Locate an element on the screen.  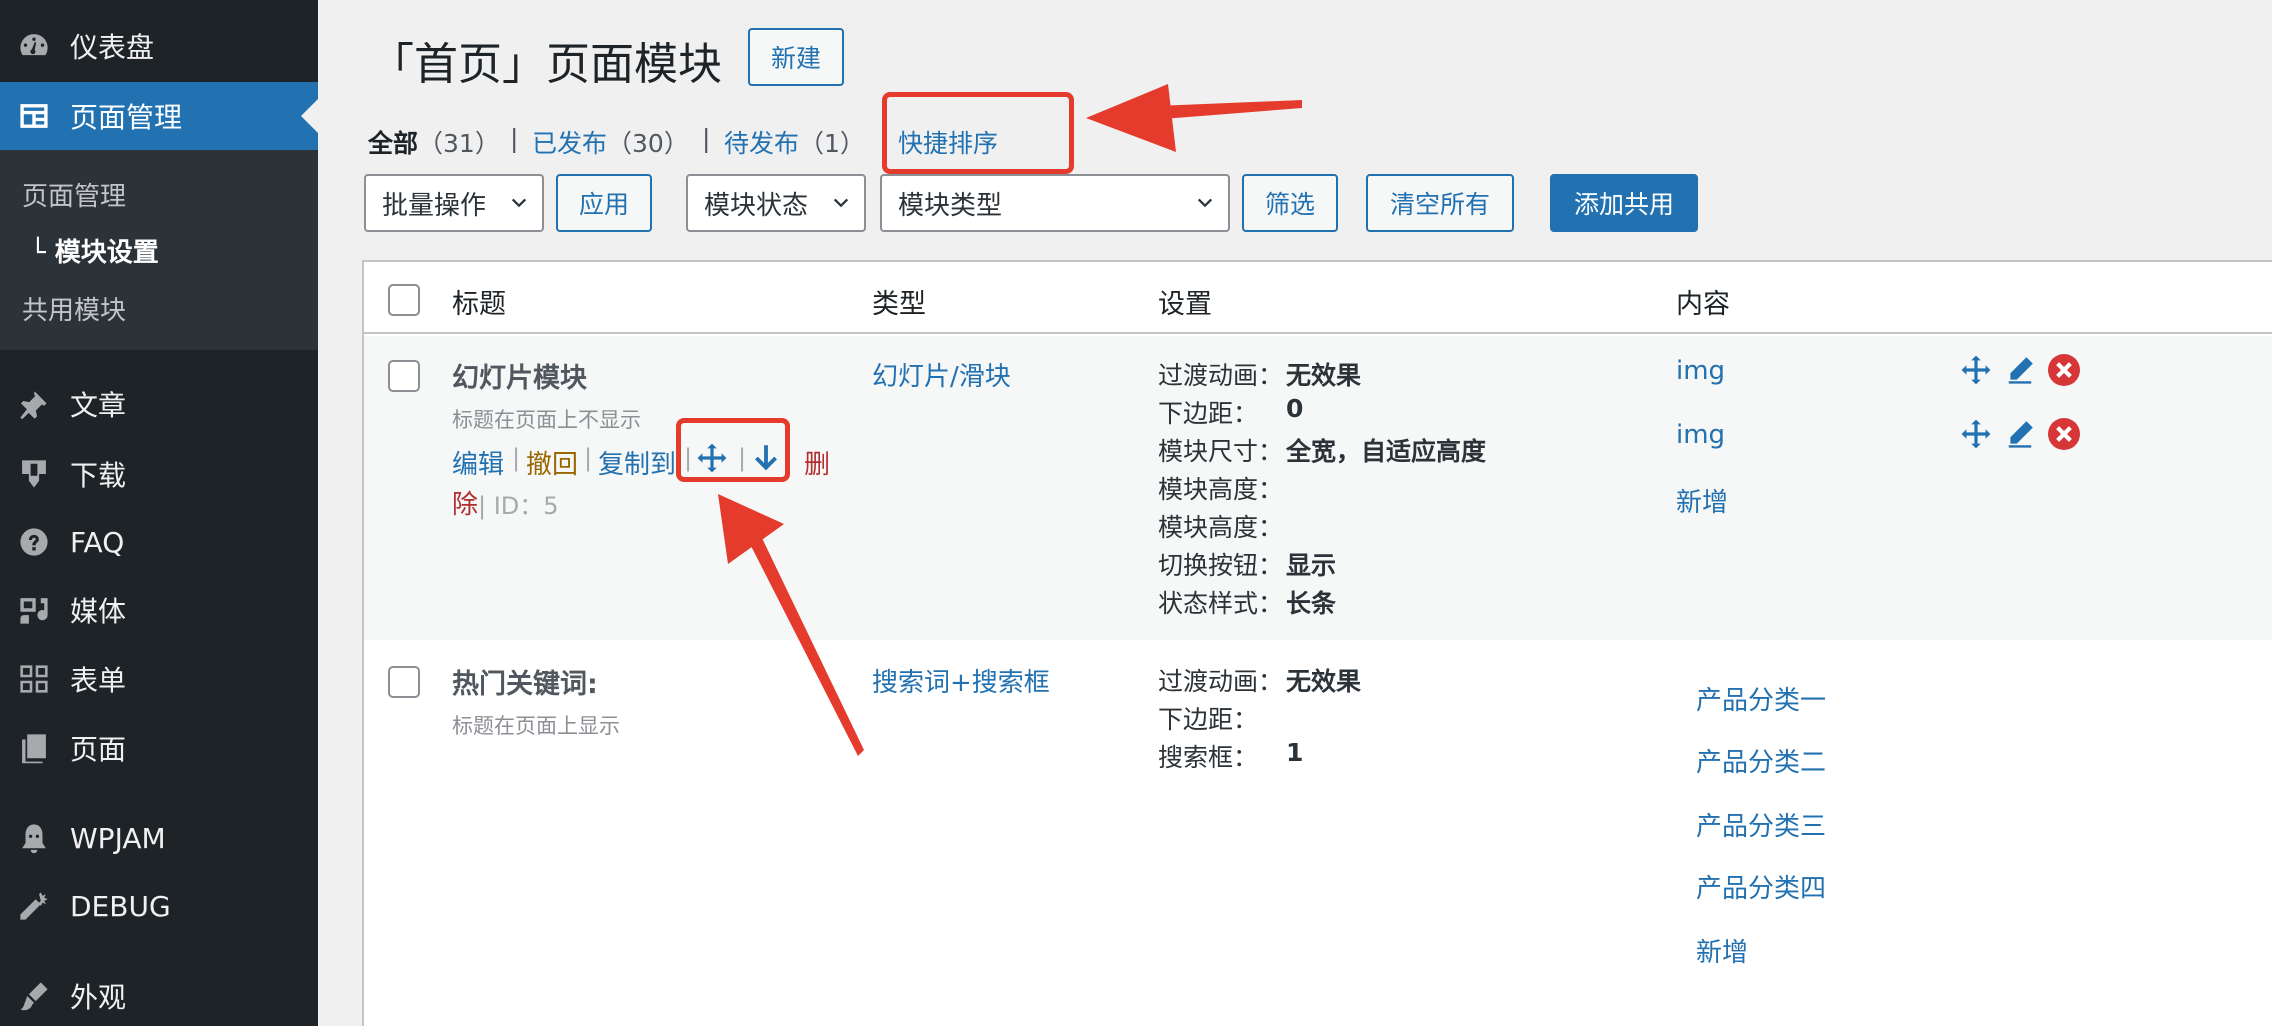
filter-pending-label: 待发布 is located at coordinates (762, 143).